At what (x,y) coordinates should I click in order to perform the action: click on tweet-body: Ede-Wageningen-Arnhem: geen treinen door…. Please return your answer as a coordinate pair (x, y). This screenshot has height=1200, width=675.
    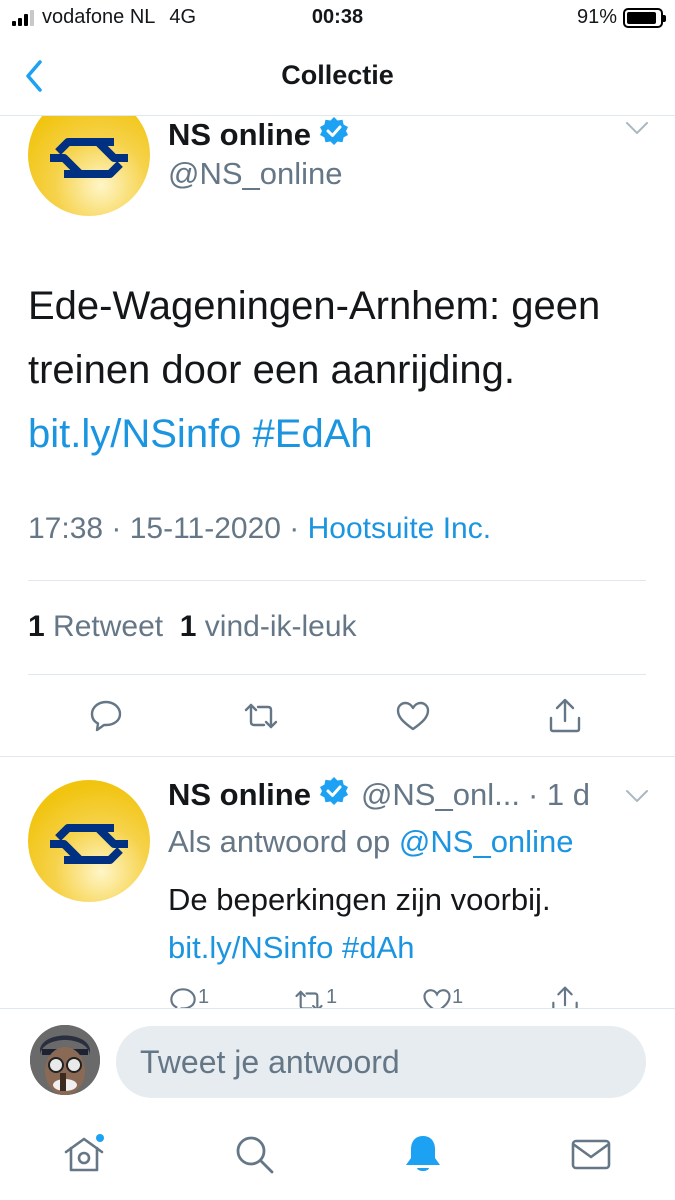
    Looking at the image, I should click on (314, 338).